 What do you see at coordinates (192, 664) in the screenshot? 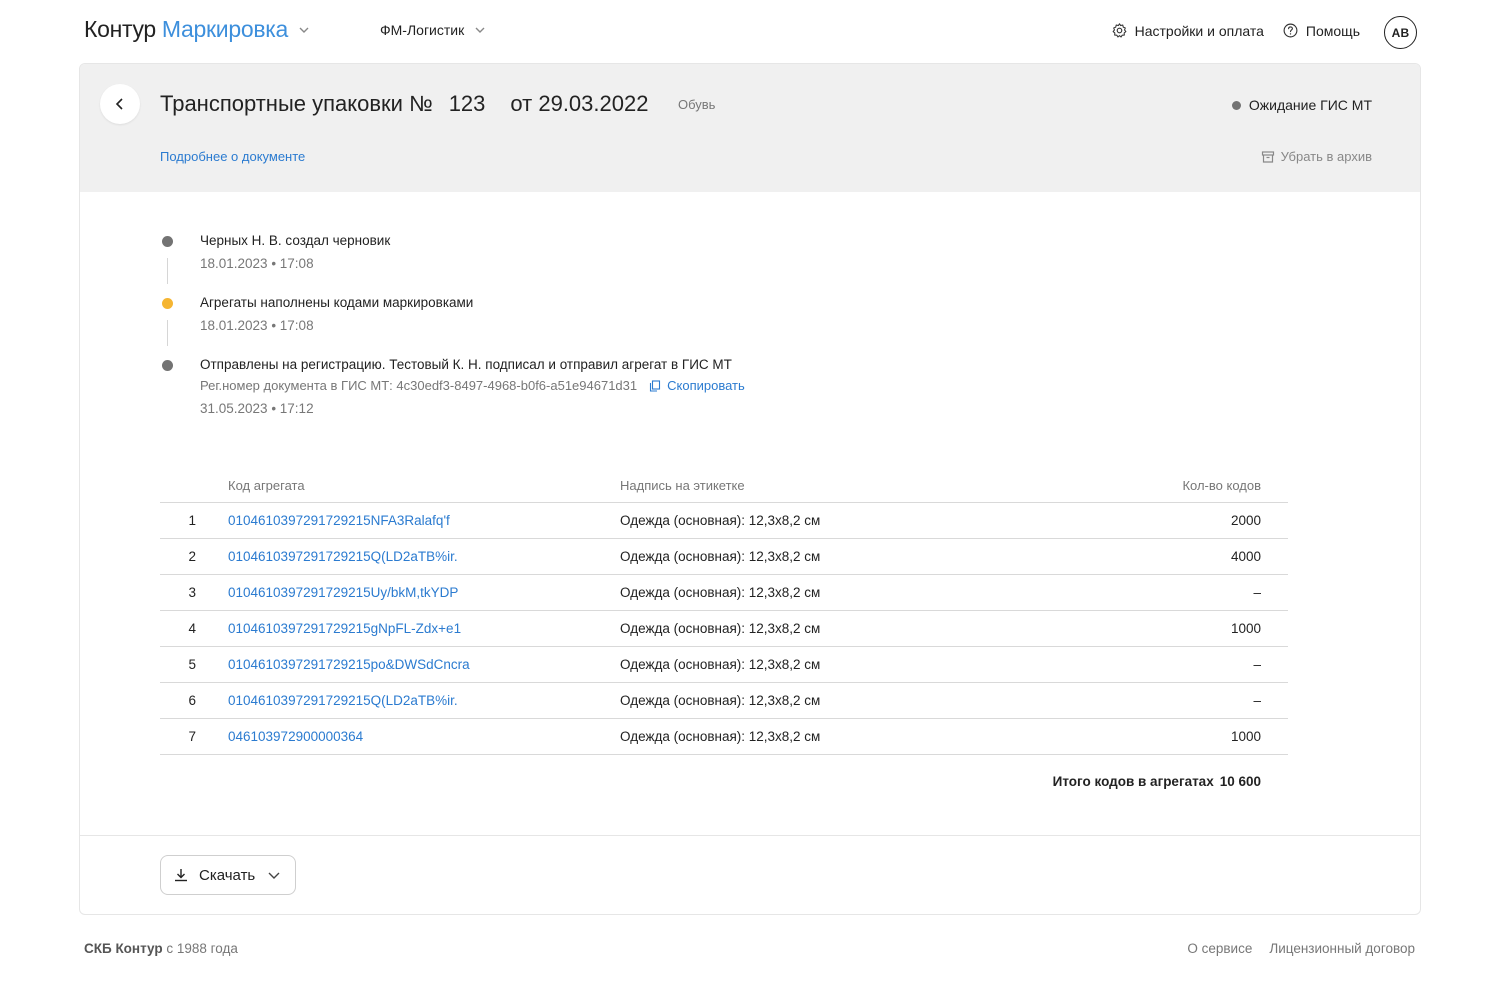
I see `row-number: 5` at bounding box center [192, 664].